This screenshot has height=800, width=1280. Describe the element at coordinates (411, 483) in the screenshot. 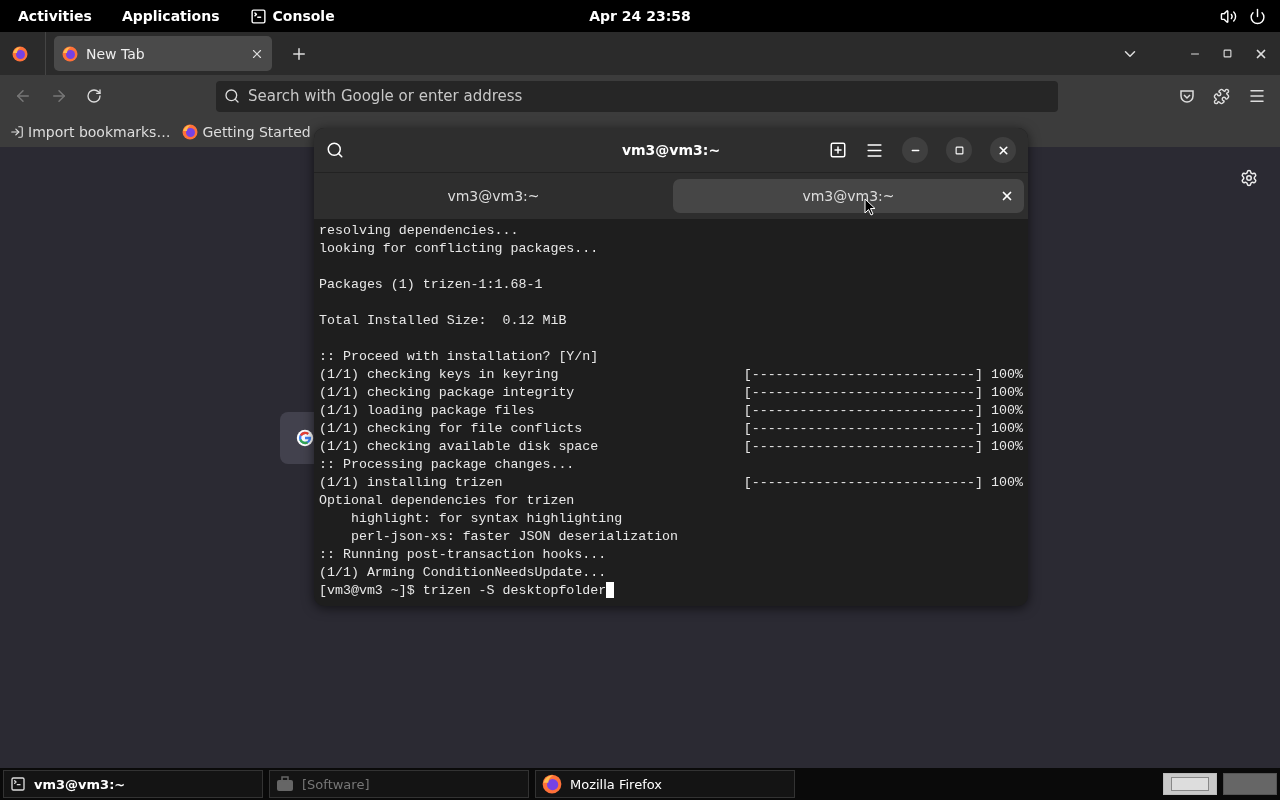

I see `terminal-line: (1/1) installing trizen` at that location.